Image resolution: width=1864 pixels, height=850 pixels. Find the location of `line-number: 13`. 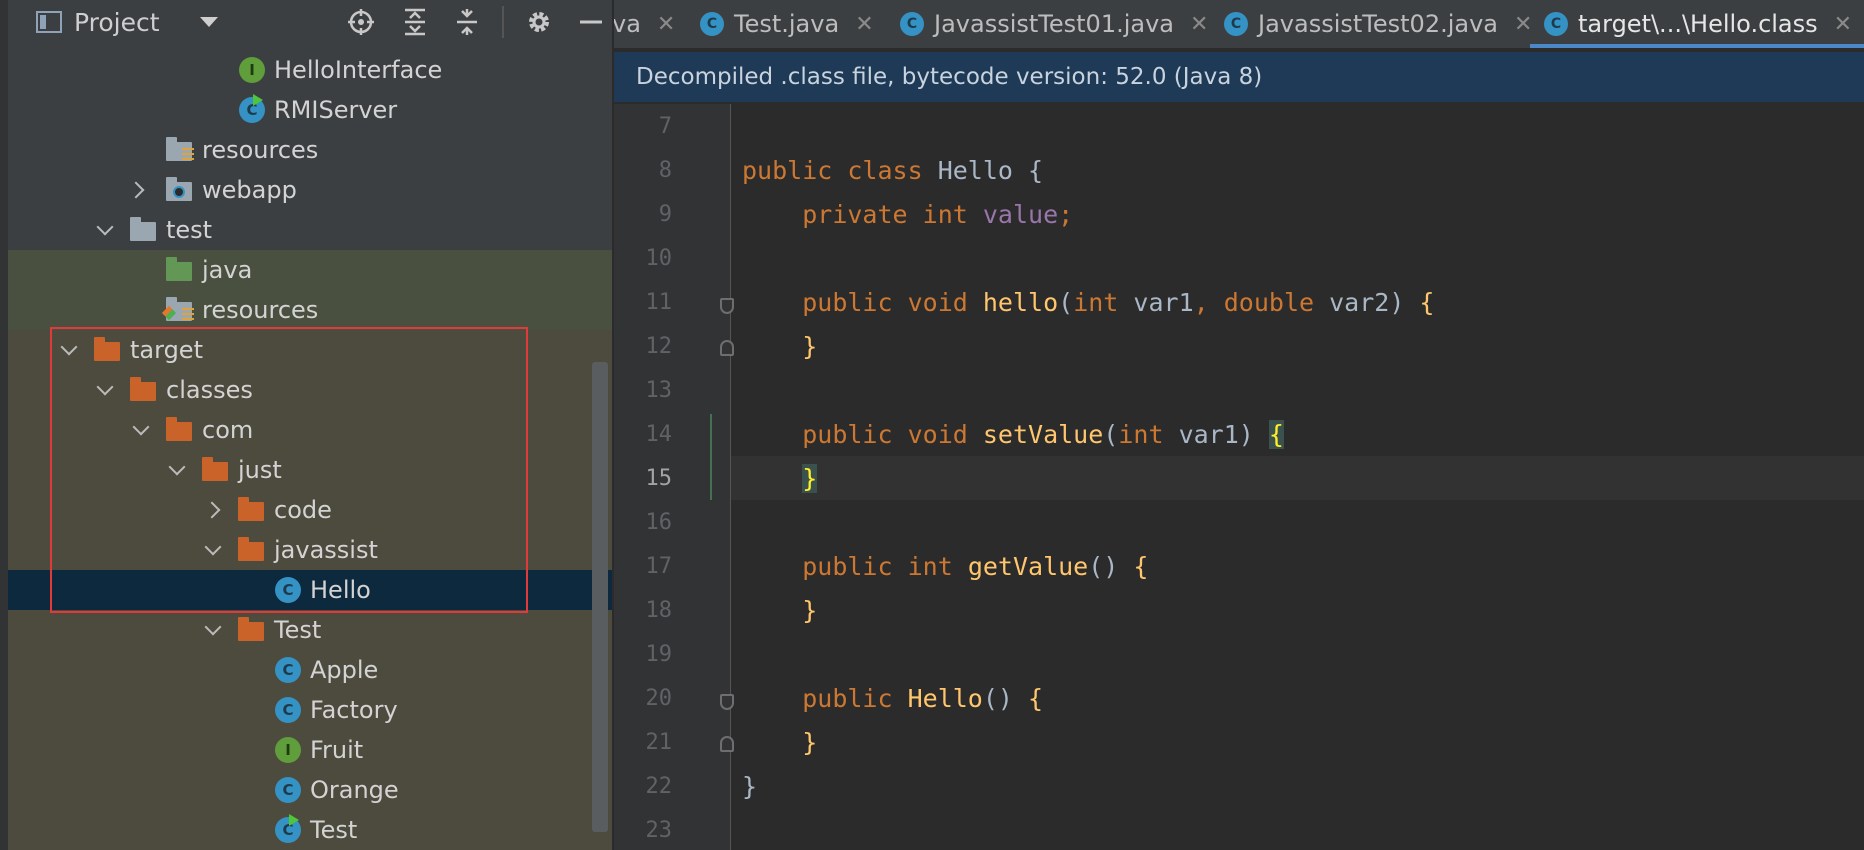

line-number: 13 is located at coordinates (659, 390).